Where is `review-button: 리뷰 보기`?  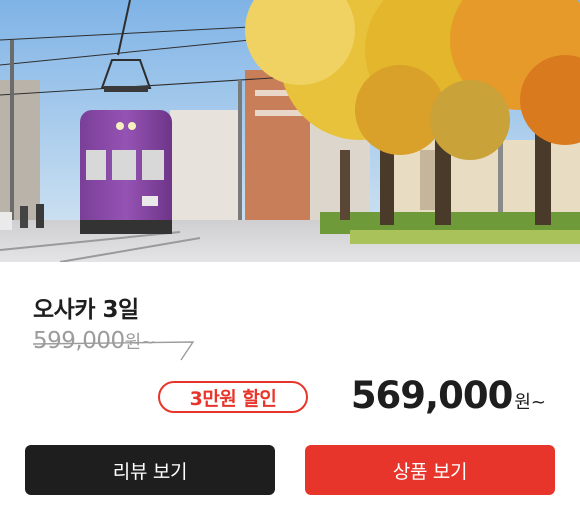 review-button: 리뷰 보기 is located at coordinates (150, 470).